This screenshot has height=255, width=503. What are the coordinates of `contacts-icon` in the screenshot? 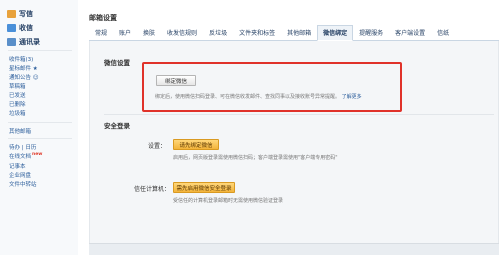 It's located at (11, 42).